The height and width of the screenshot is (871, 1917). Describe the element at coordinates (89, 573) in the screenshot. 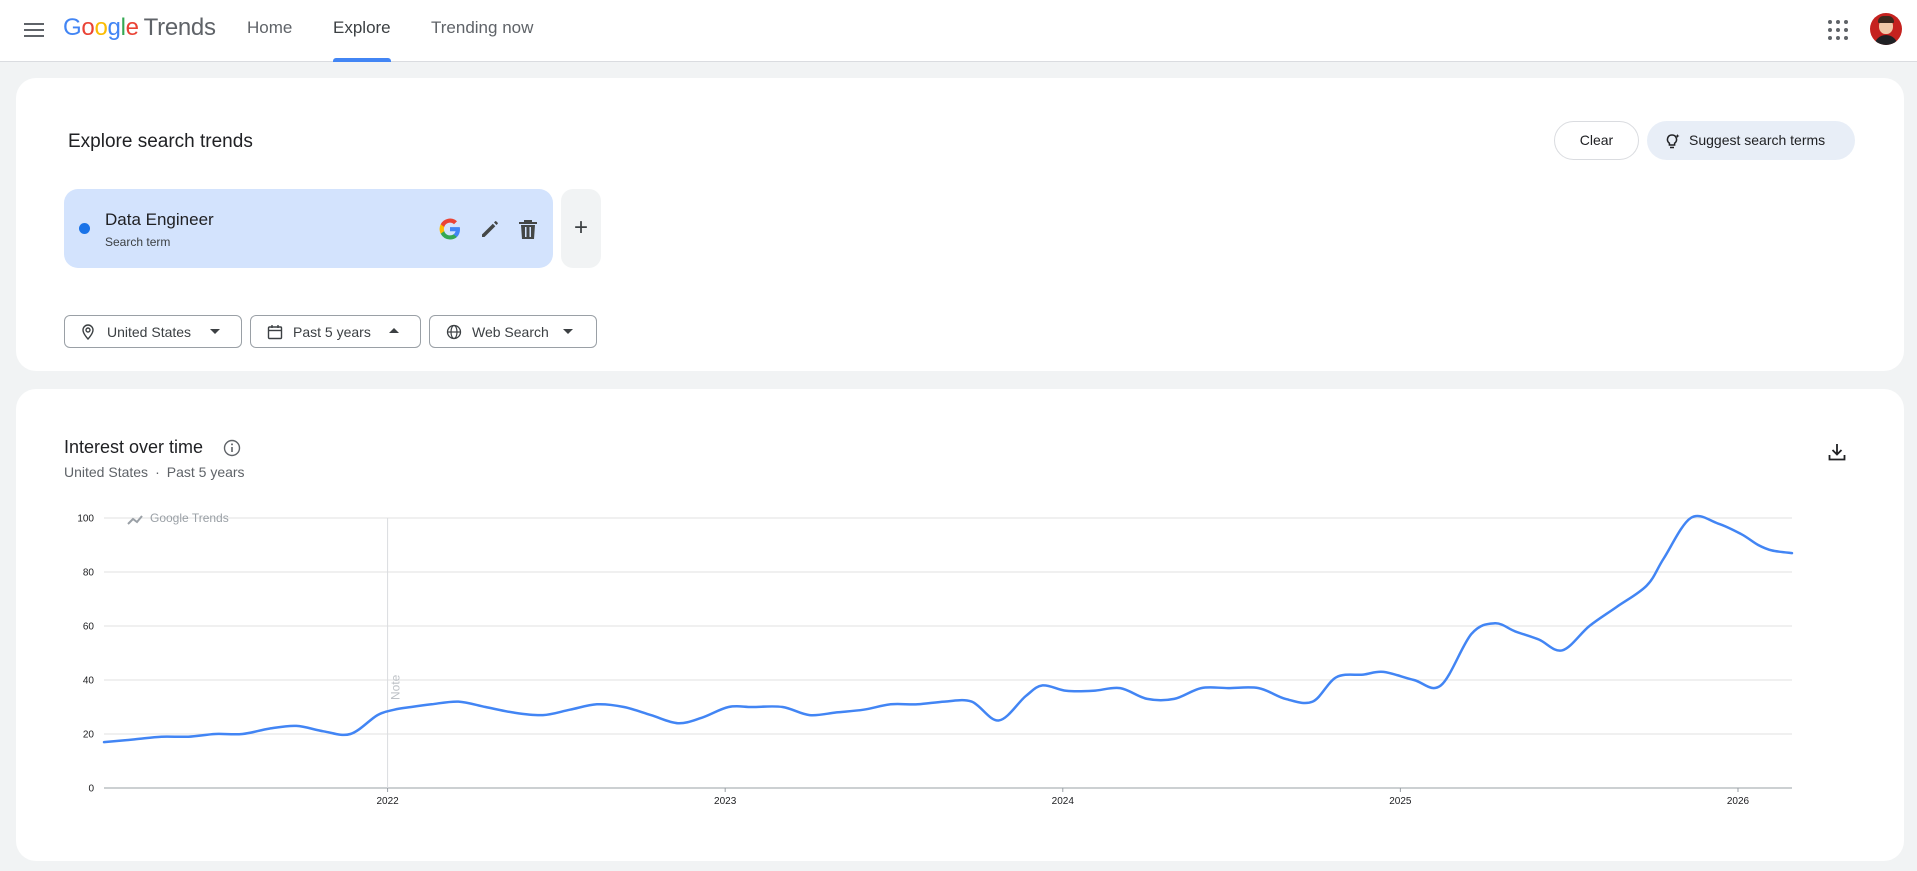

I see `y-tick-label: 80` at that location.